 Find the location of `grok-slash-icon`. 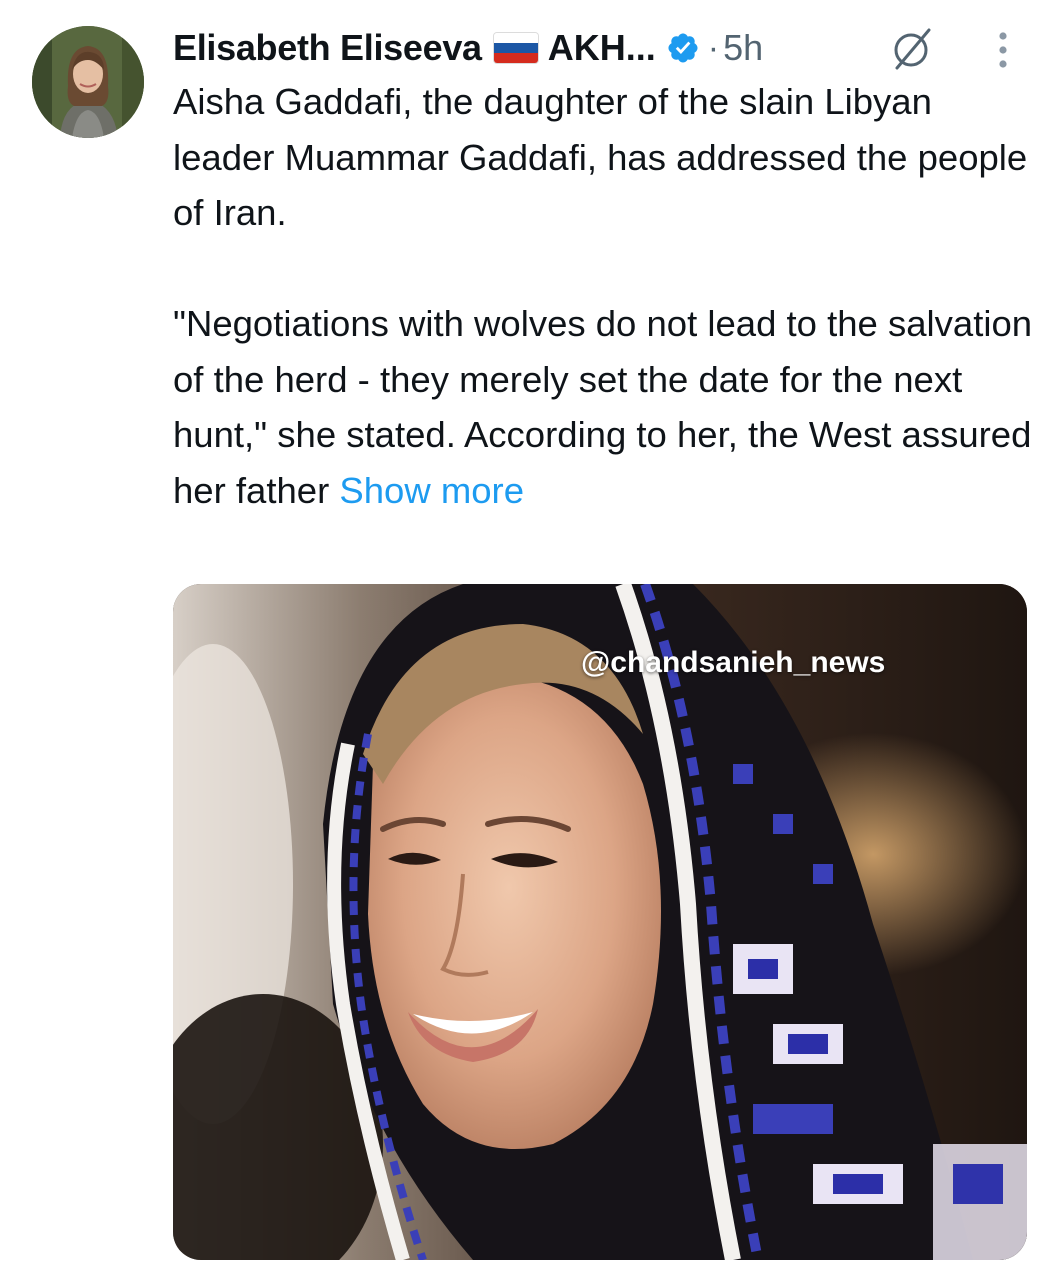

grok-slash-icon is located at coordinates (912, 49).